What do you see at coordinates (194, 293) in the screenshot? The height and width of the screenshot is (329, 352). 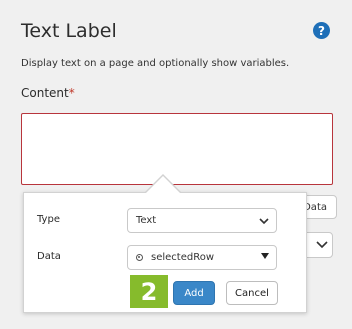 I see `add-button: Add` at bounding box center [194, 293].